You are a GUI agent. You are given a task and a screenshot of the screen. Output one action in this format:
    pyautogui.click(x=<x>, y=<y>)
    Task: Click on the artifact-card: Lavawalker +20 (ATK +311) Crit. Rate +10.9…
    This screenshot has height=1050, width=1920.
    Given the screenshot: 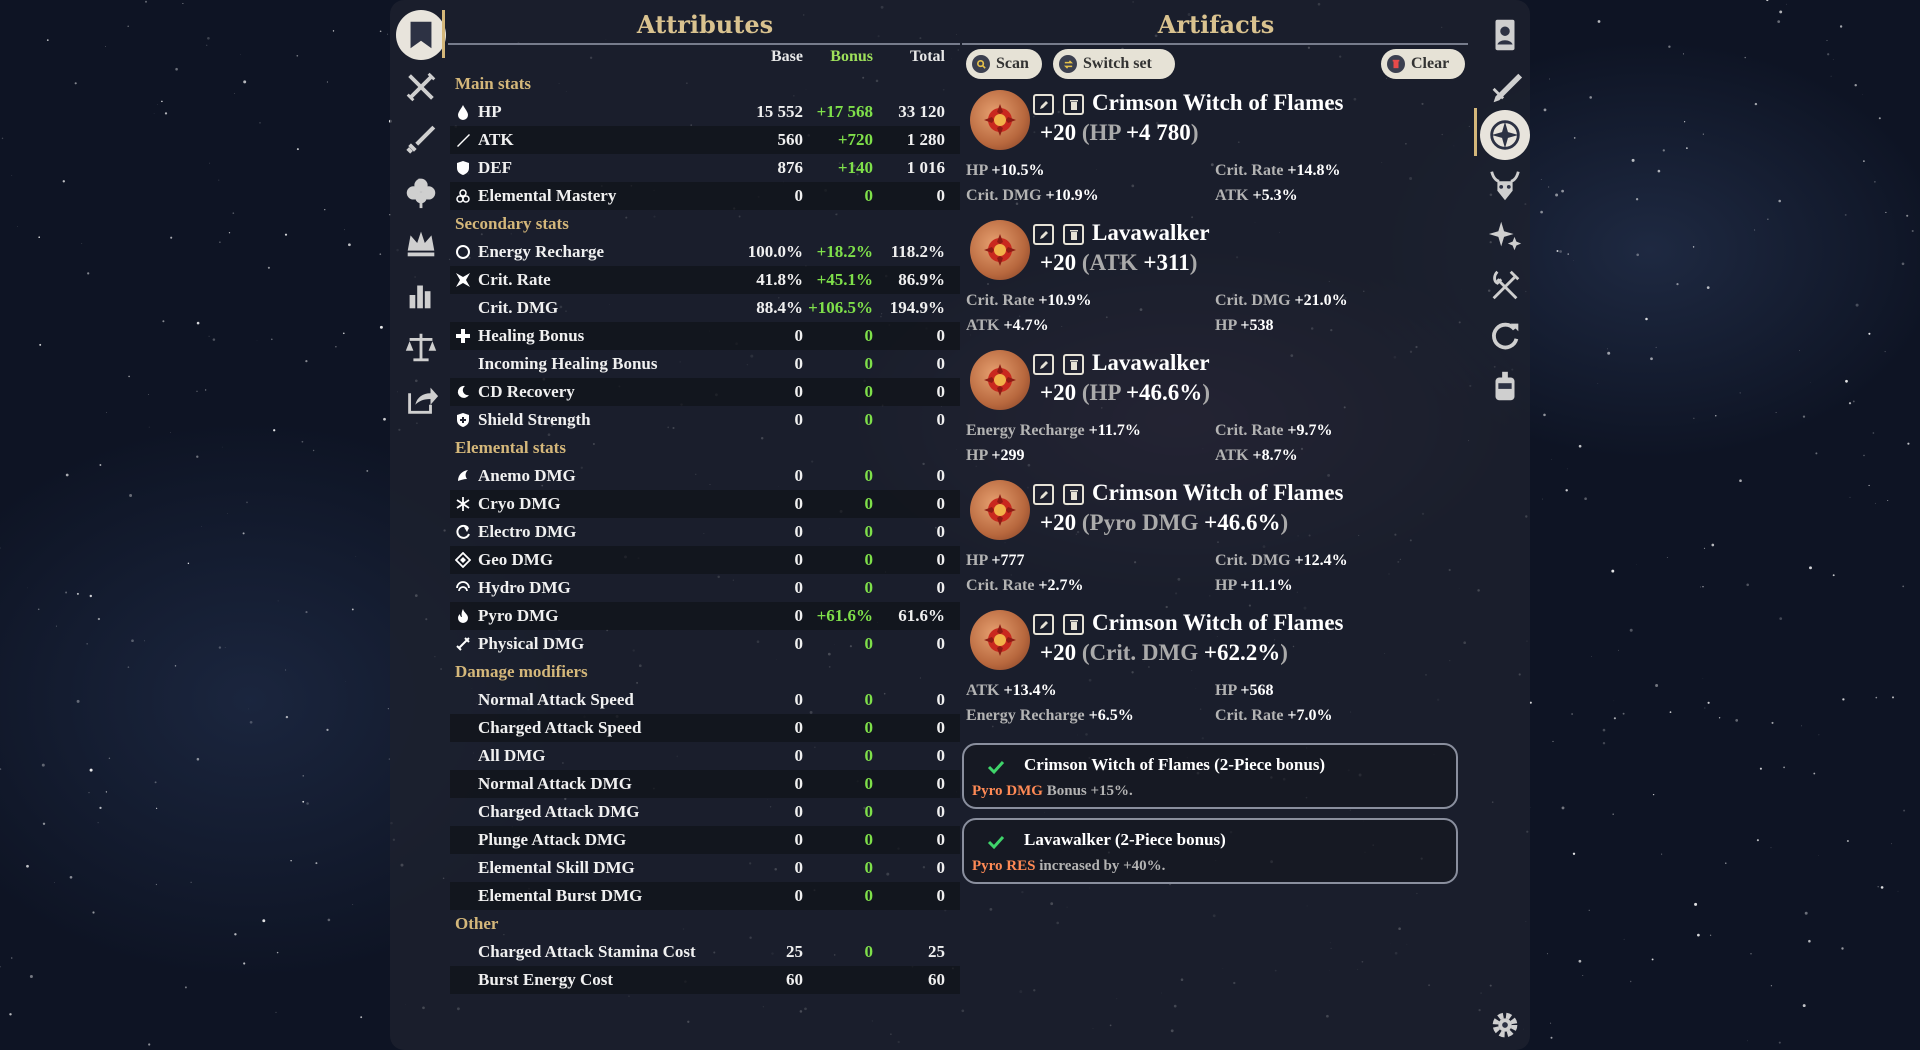 What is the action you would take?
    pyautogui.click(x=1226, y=285)
    